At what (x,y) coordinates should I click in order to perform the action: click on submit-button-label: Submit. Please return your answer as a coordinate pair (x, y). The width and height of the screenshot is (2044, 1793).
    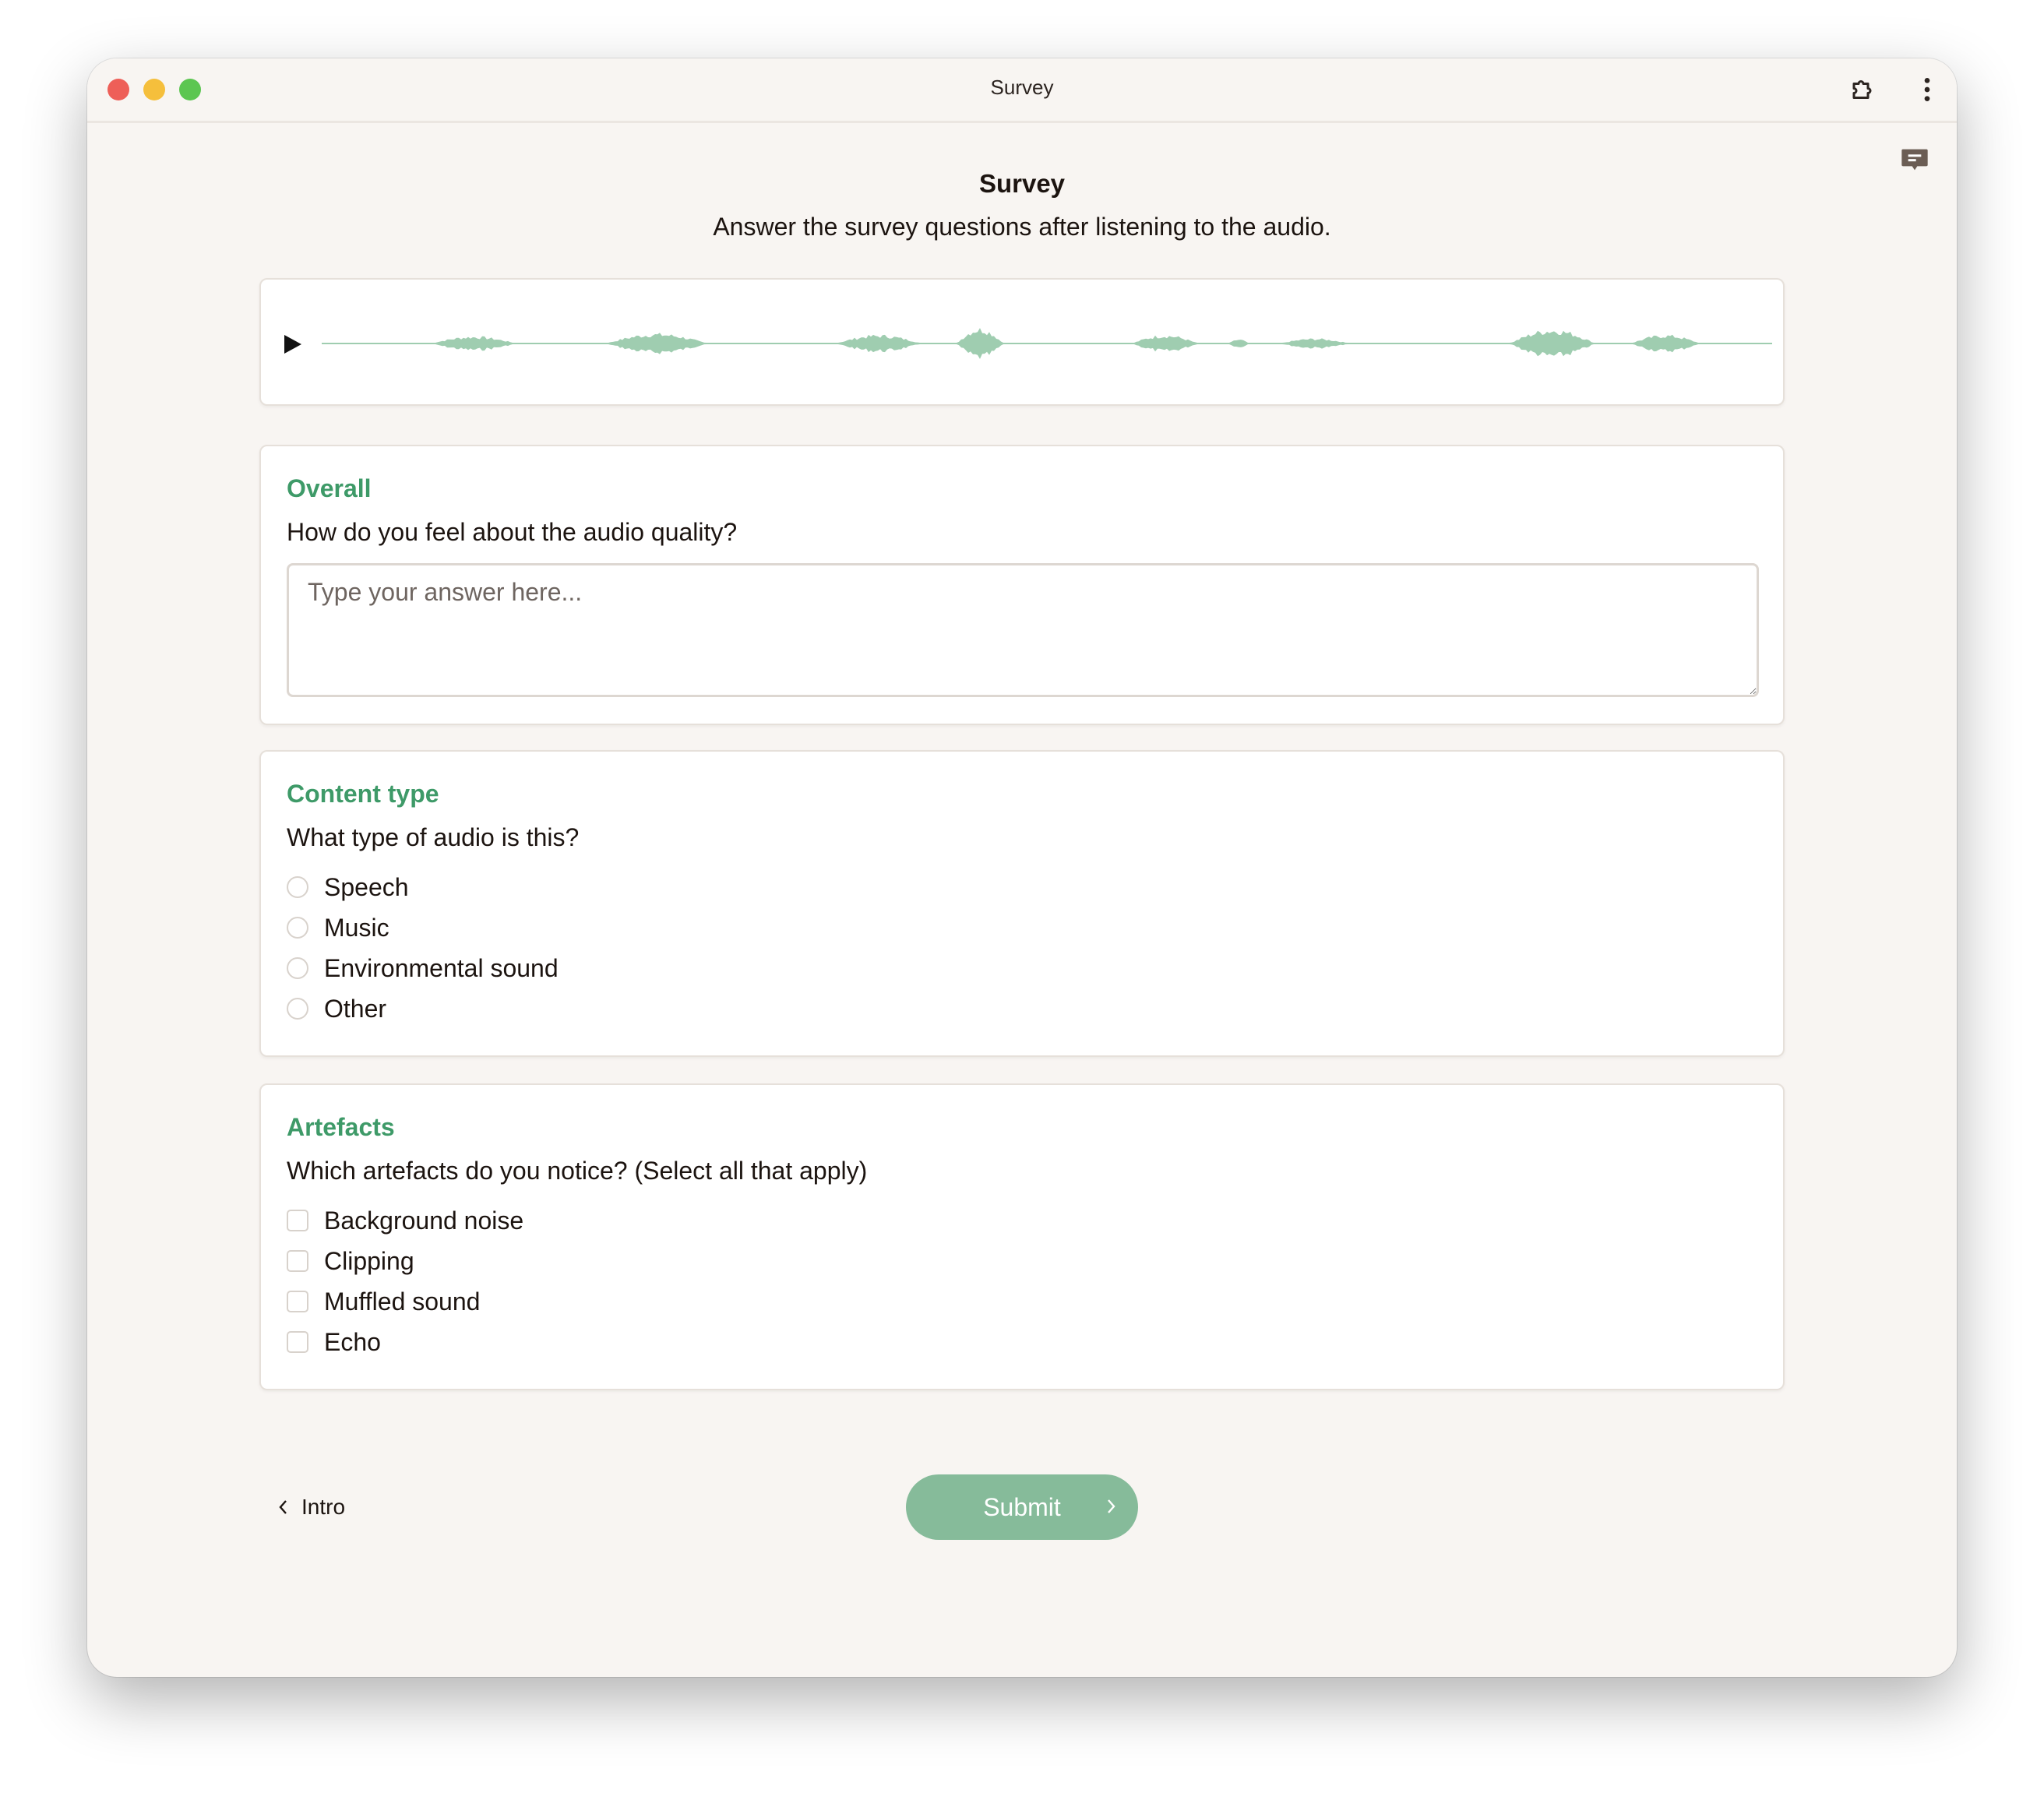
    Looking at the image, I should click on (1022, 1506).